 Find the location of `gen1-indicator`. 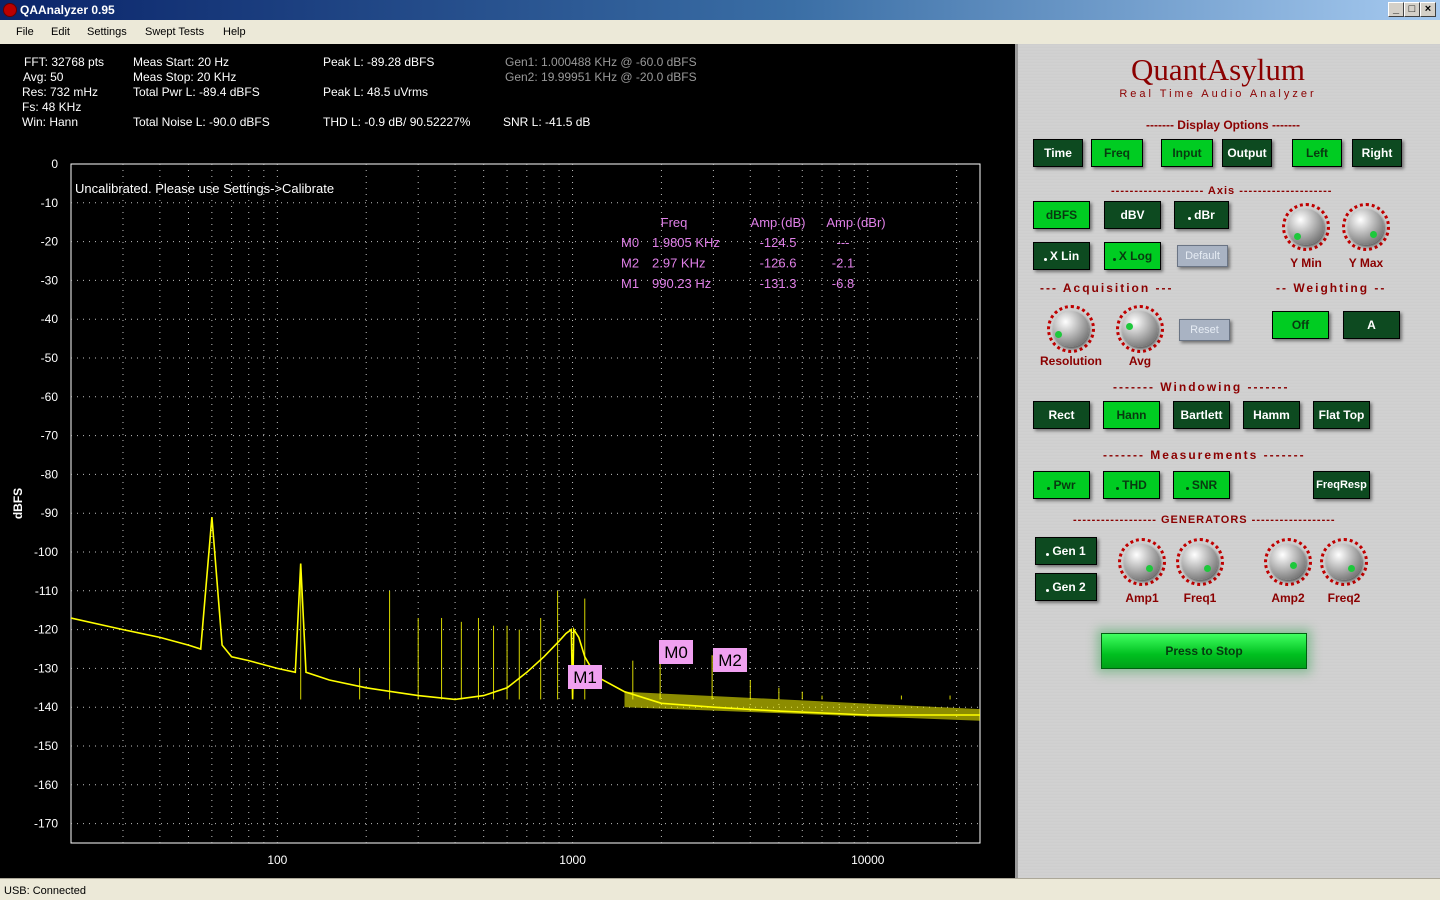

gen1-indicator is located at coordinates (1048, 554).